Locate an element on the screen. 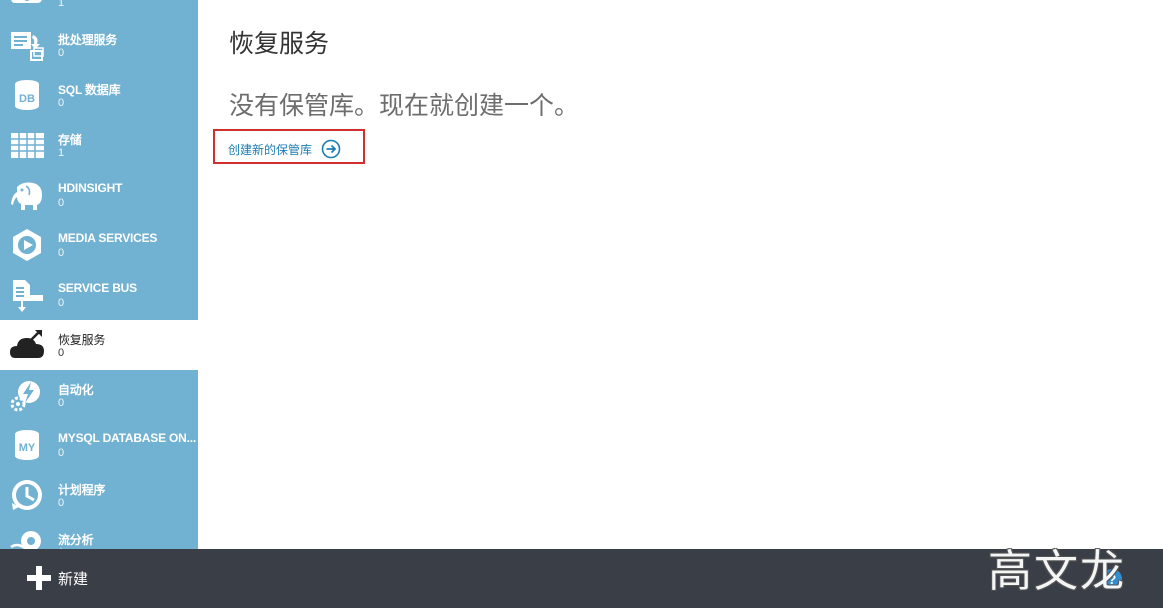 The width and height of the screenshot is (1163, 608). sidebar-item-label: 流分析 is located at coordinates (76, 540).